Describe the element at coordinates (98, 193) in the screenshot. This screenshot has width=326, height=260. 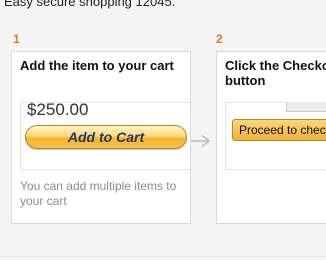
I see `step-note: You can add multiple items to your cart` at that location.